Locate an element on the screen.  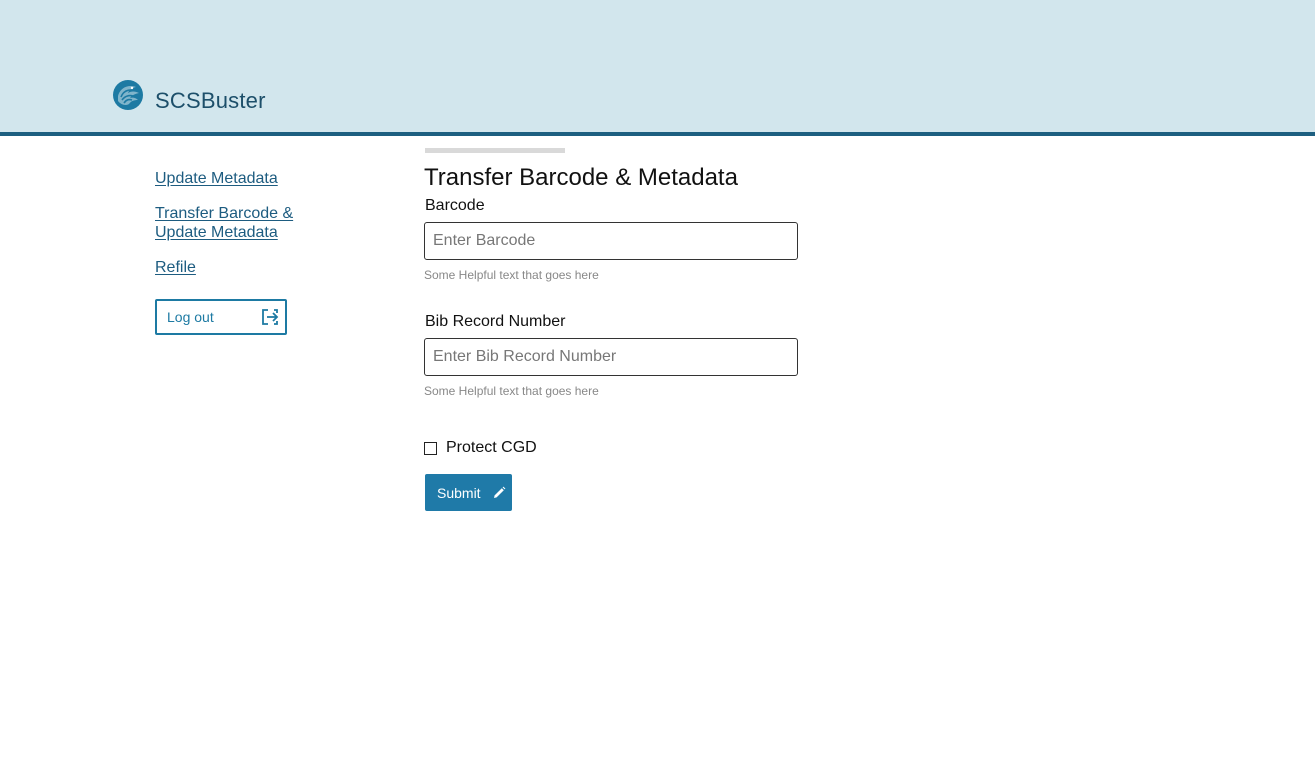
bib-record-label: Bib Record Number is located at coordinates (495, 321).